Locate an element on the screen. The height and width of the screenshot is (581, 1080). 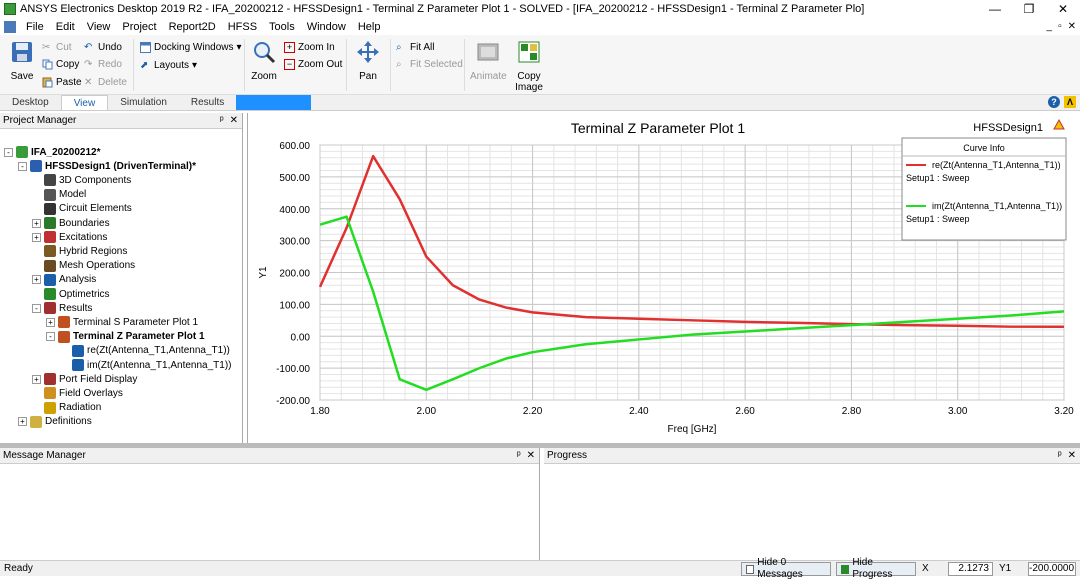
tree-item: 3D Components is located at coordinates (81, 180).